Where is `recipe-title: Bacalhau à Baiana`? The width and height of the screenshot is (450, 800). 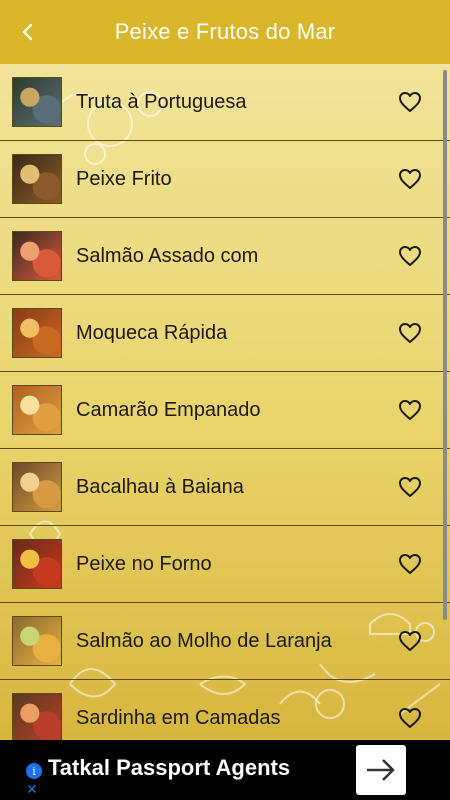
recipe-title: Bacalhau à Baiana is located at coordinates (160, 486).